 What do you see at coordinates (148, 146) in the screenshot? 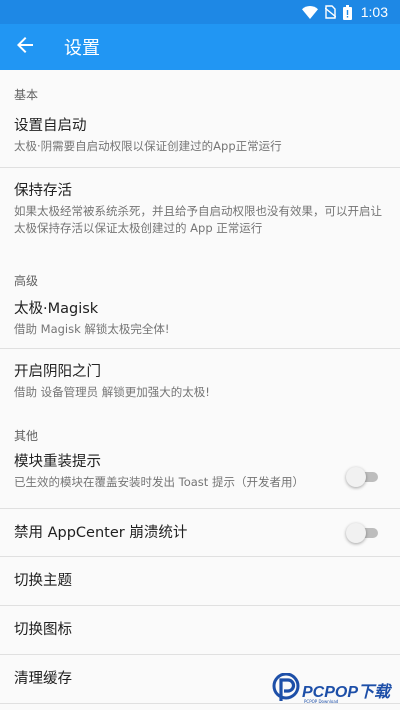
I see `setting-autostart-subtitle: 太极·阴需要自启动权限以保证创建过的App正常运行` at bounding box center [148, 146].